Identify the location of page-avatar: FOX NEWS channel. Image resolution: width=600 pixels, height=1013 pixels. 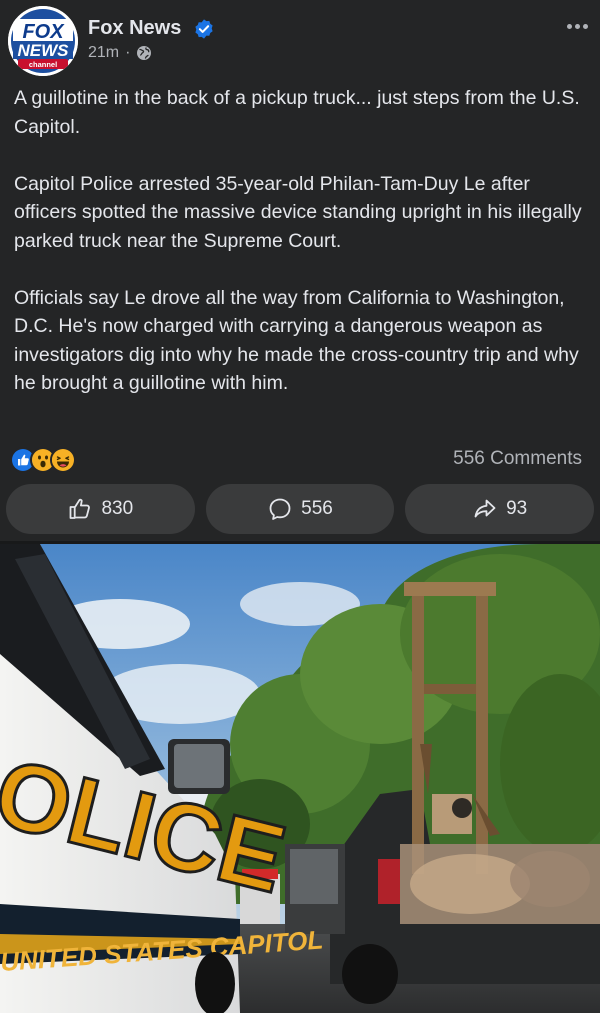
(43, 41).